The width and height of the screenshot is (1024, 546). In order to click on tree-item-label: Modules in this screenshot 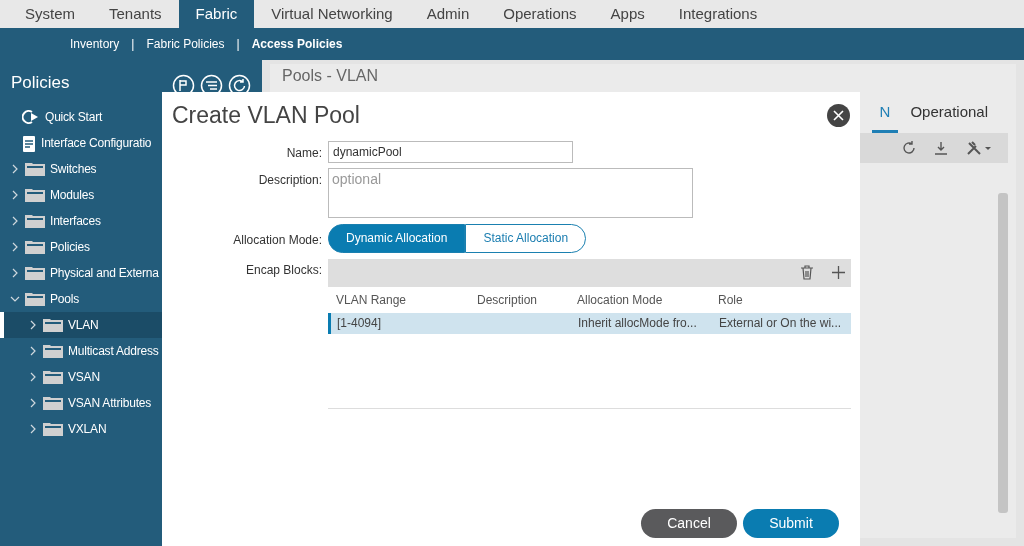, I will do `click(72, 195)`.